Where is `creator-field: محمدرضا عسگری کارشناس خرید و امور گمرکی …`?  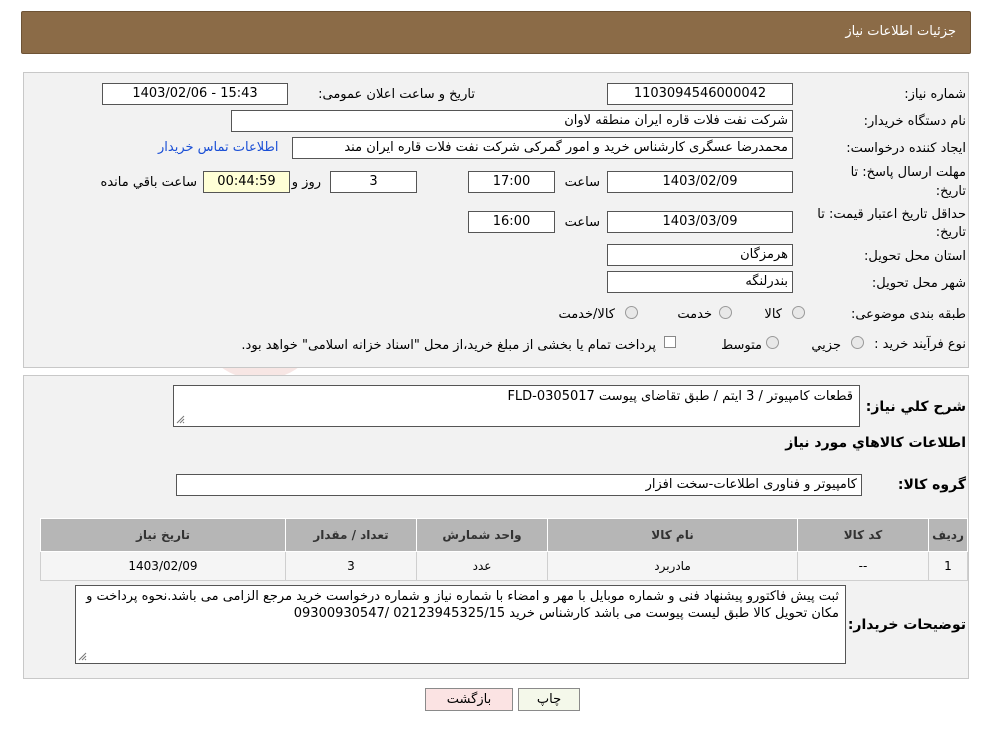
creator-field: محمدرضا عسگری کارشناس خرید و امور گمرکی … is located at coordinates (542, 148).